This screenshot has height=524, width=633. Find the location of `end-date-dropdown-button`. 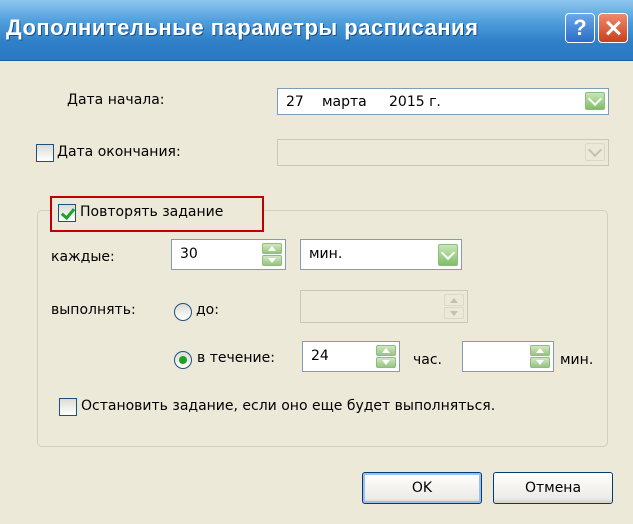

end-date-dropdown-button is located at coordinates (595, 151).